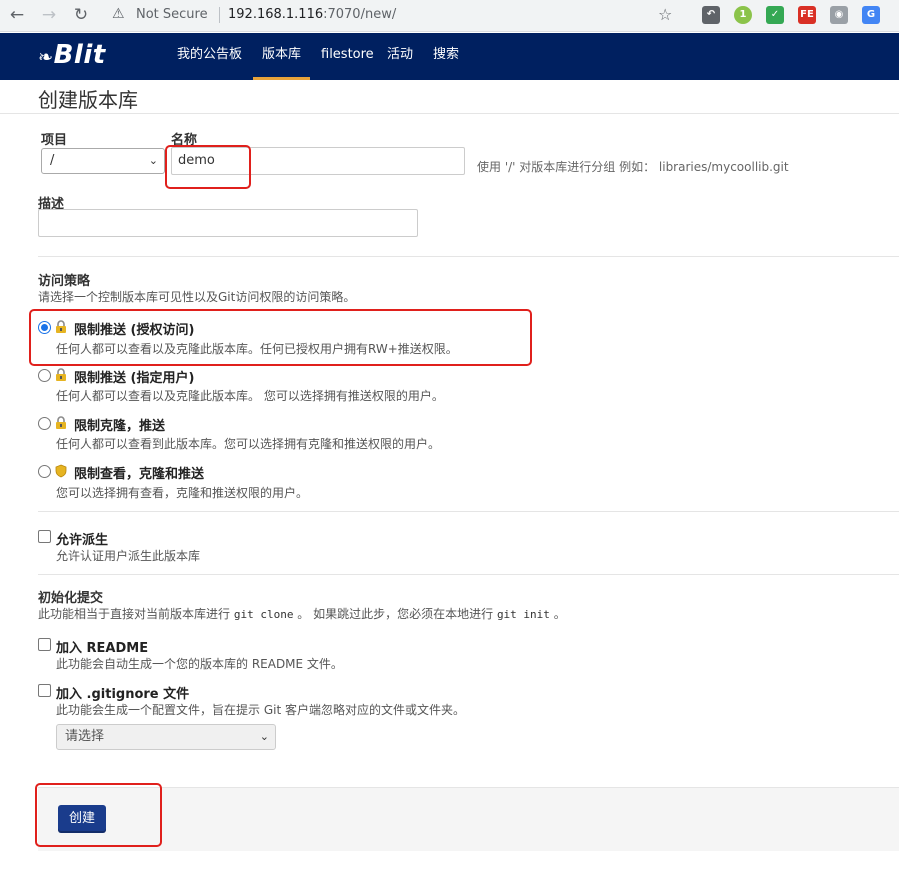 Image resolution: width=899 pixels, height=875 pixels. What do you see at coordinates (44, 644) in the screenshot?
I see `add-readme-checkbox` at bounding box center [44, 644].